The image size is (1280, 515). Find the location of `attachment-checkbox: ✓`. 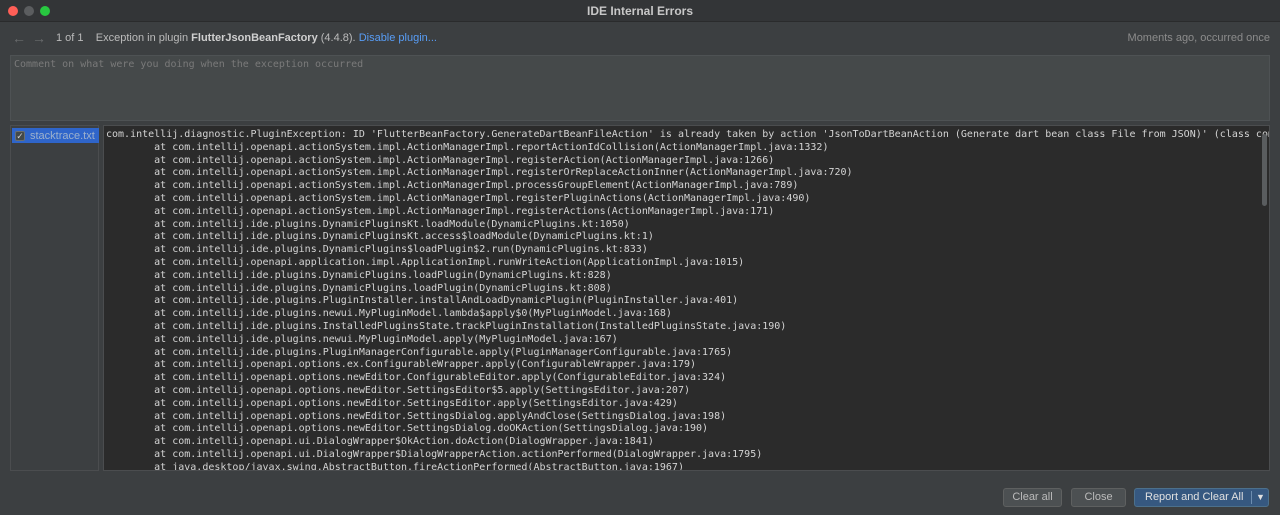

attachment-checkbox: ✓ is located at coordinates (20, 135).